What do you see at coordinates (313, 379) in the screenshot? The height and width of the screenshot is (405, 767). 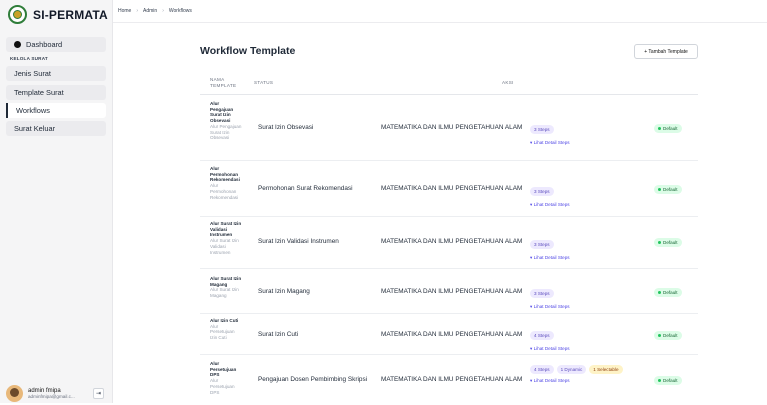 I see `jenis-surat: Pengajuan Dosen Pembimbing Skripsi` at bounding box center [313, 379].